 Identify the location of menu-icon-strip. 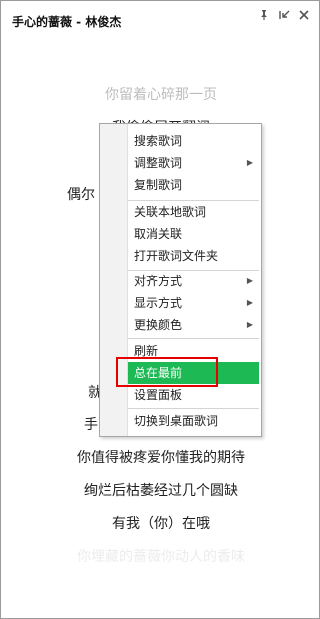
(114, 280).